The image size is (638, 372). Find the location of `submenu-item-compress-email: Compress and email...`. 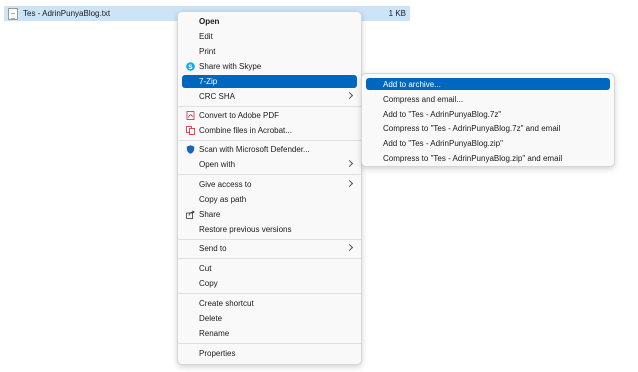

submenu-item-compress-email: Compress and email... is located at coordinates (488, 99).